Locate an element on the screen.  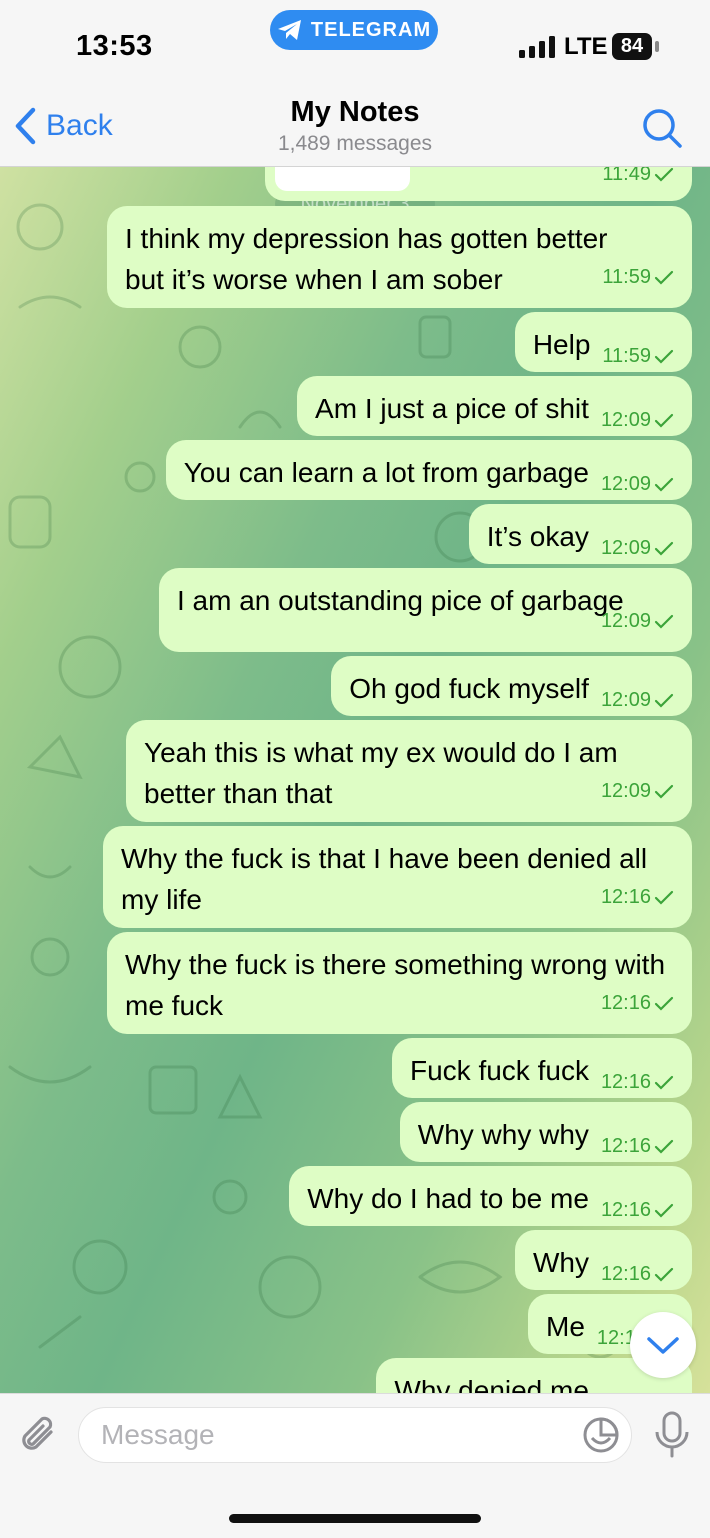
chat-title: My Notes is located at coordinates (355, 112).